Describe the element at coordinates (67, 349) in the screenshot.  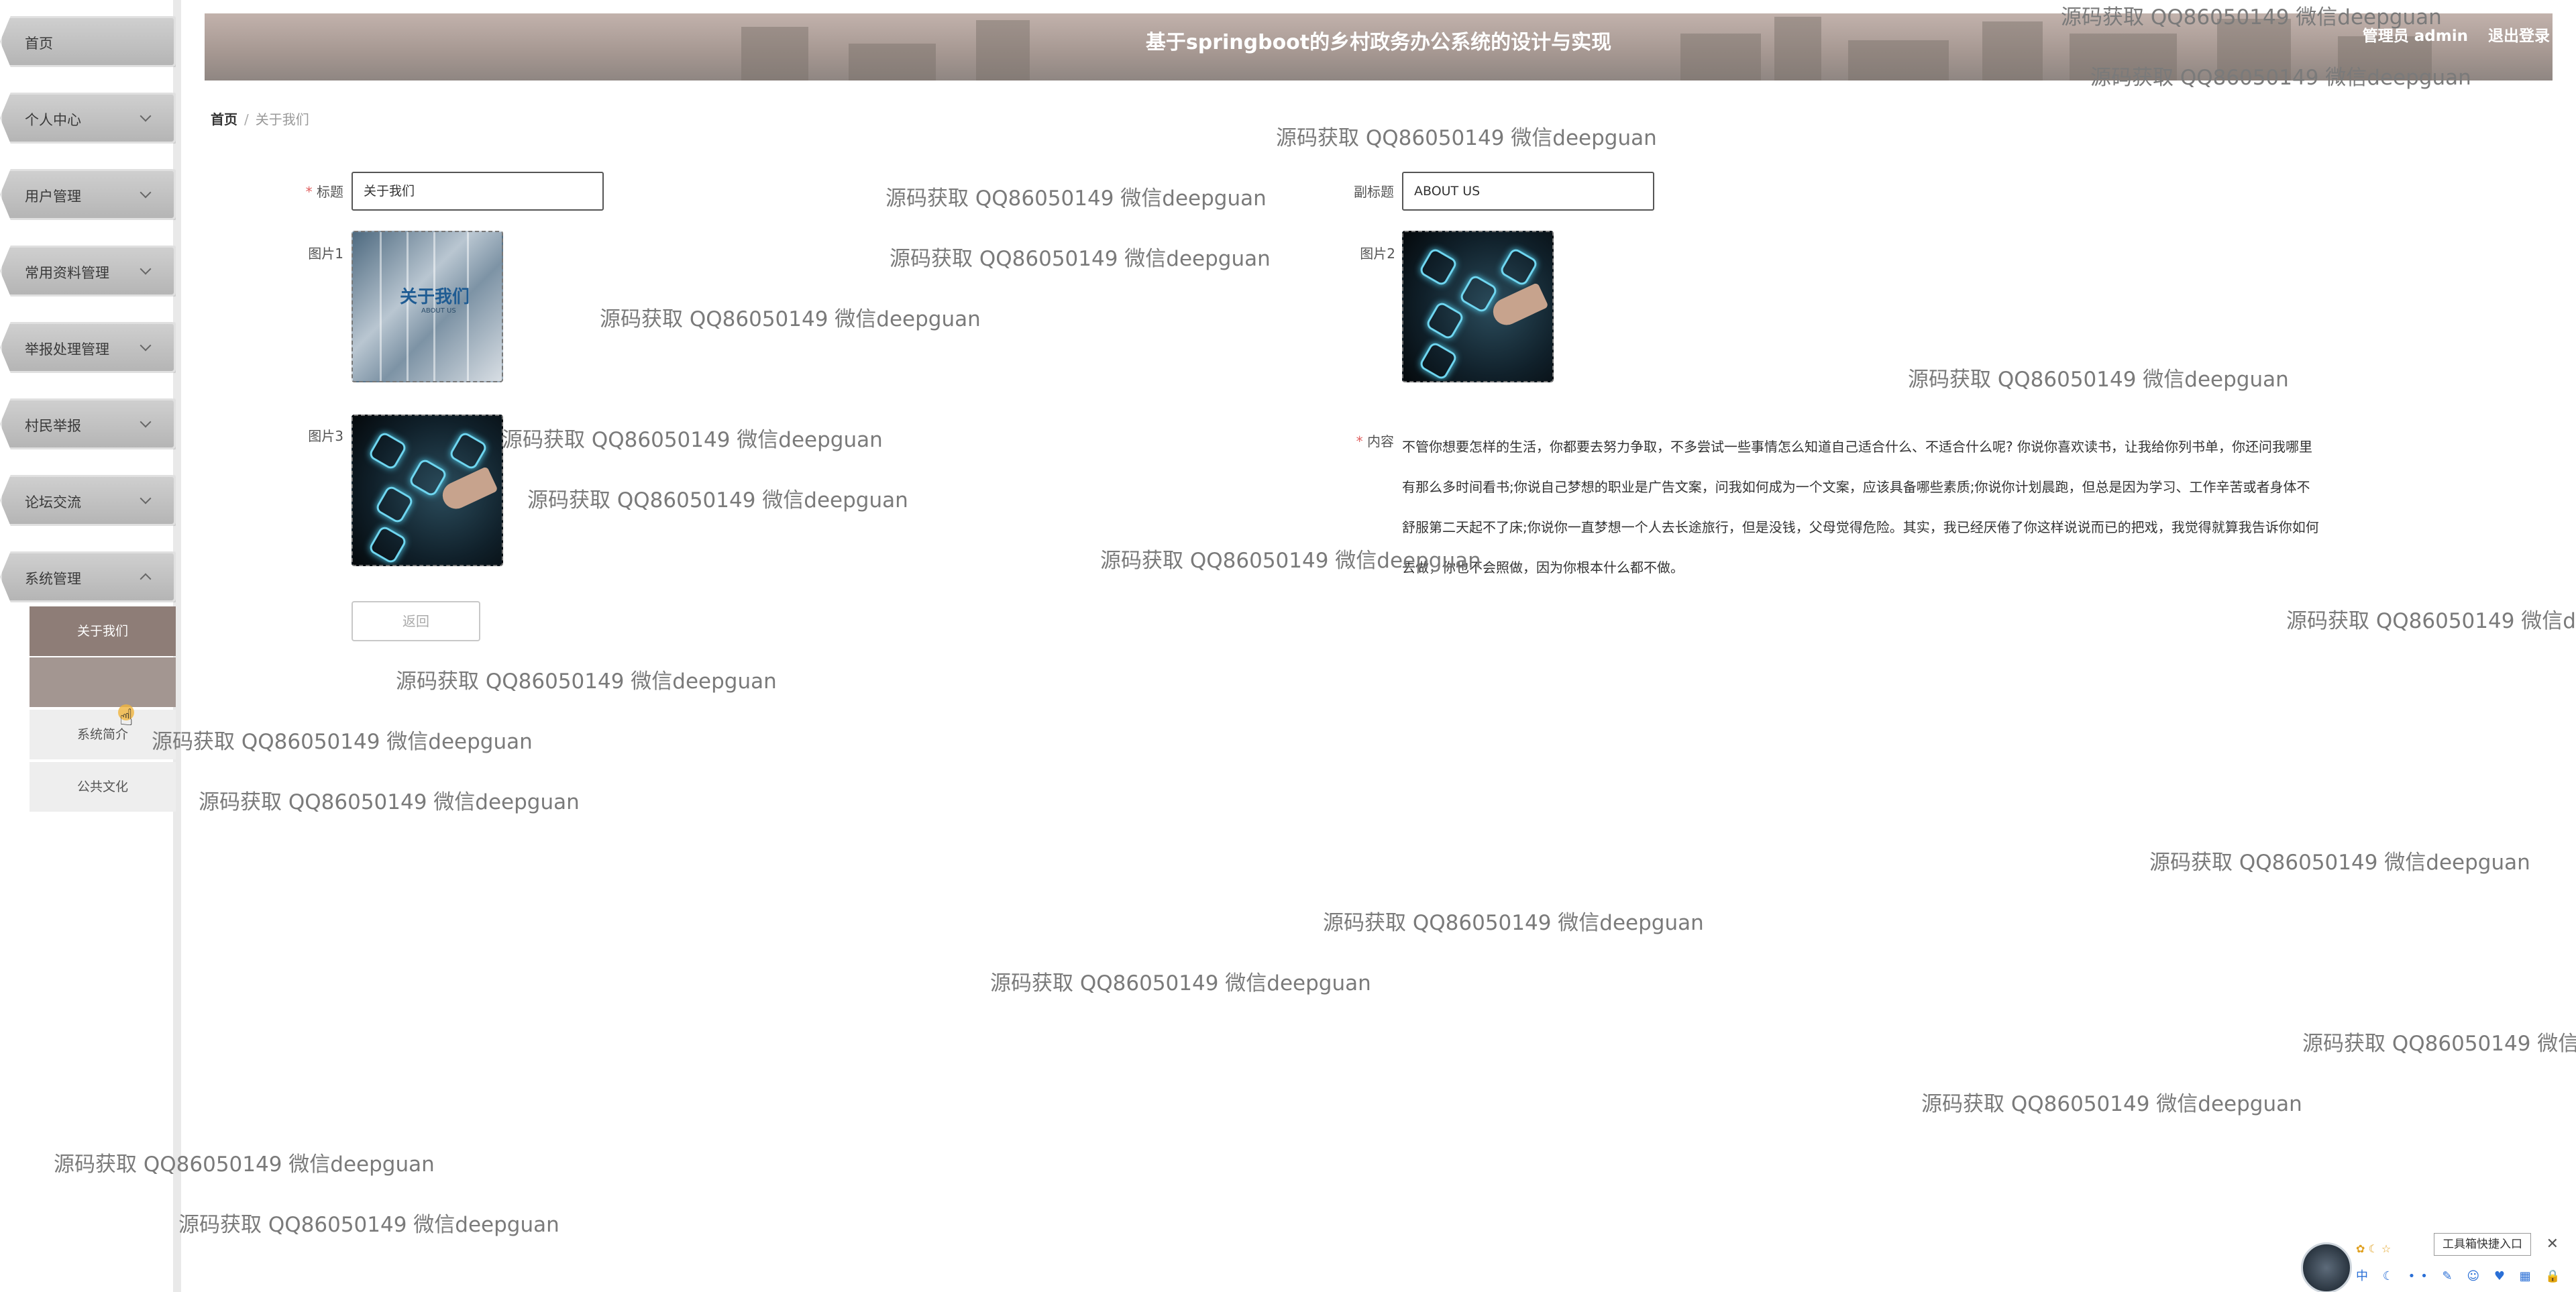
I see `menu-label: 举报处理管理` at that location.